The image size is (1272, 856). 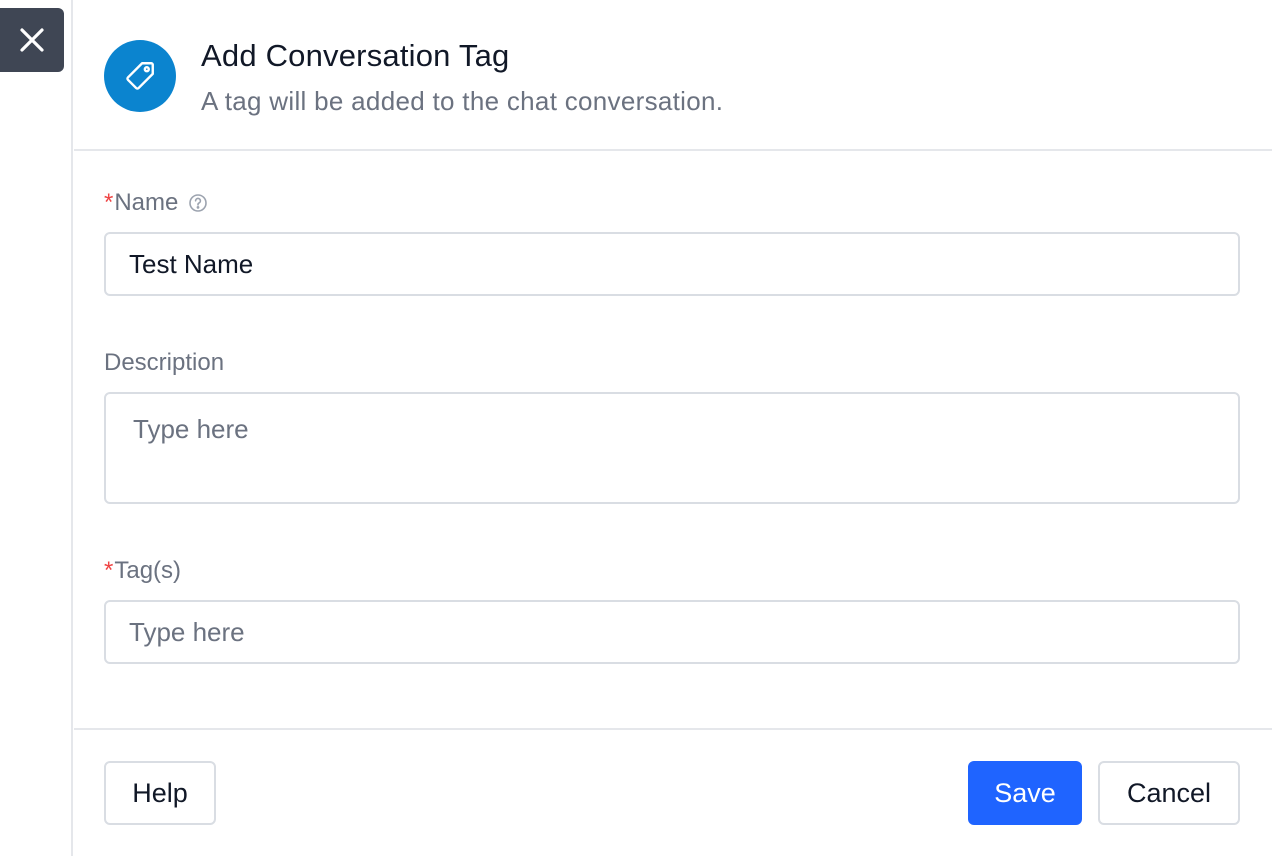 What do you see at coordinates (191, 429) in the screenshot?
I see `description-placeholder: Type here` at bounding box center [191, 429].